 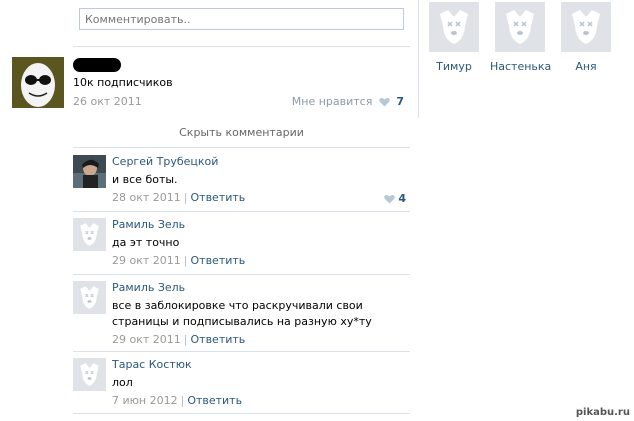 What do you see at coordinates (400, 101) in the screenshot?
I see `like-count: 7` at bounding box center [400, 101].